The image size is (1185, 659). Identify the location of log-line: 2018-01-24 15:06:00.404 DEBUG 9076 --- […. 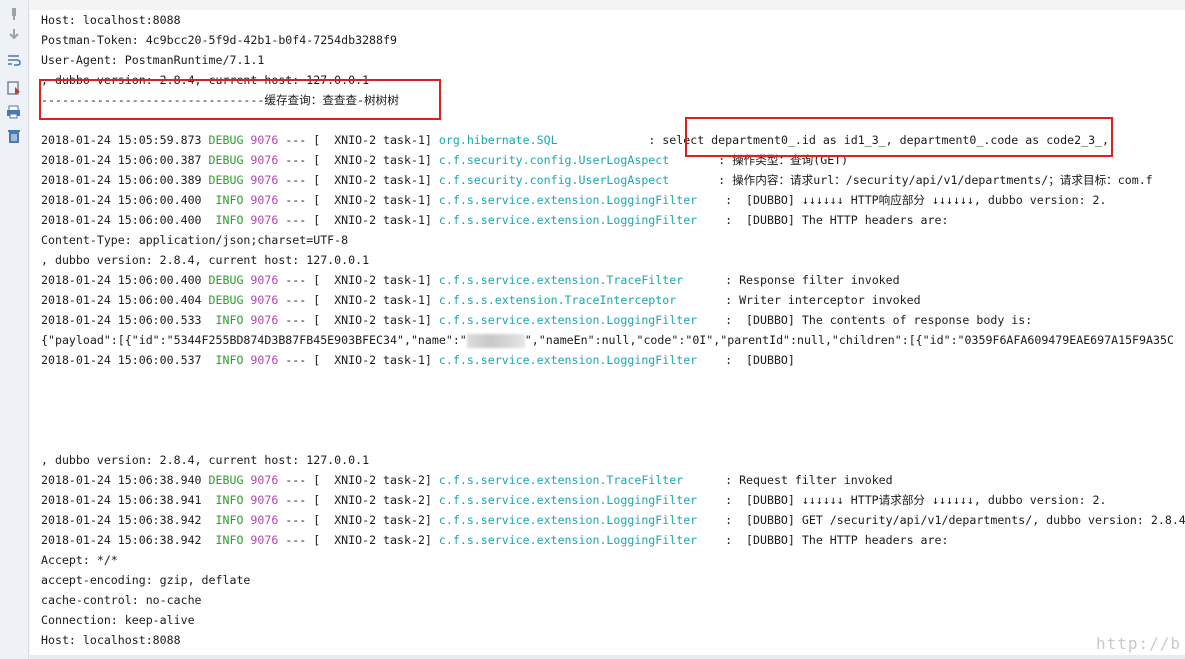
(481, 300).